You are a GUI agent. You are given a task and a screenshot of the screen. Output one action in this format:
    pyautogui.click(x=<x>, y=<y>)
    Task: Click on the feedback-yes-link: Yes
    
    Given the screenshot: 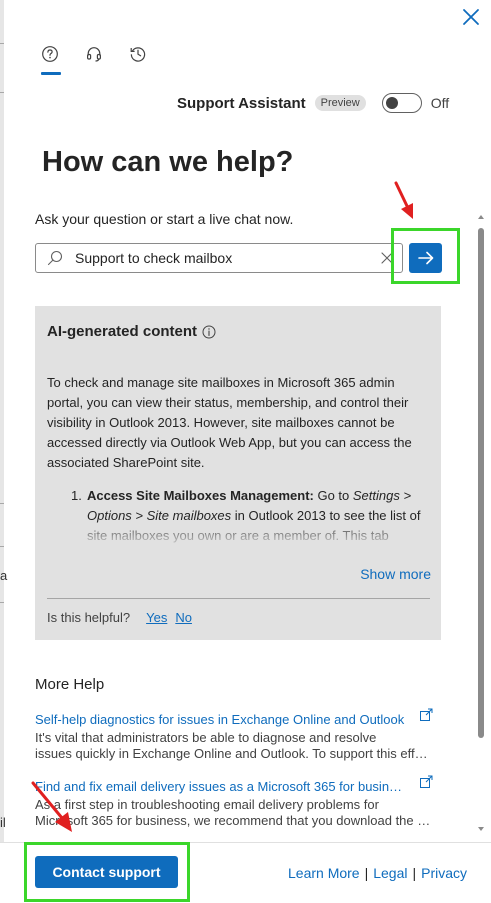 What is the action you would take?
    pyautogui.click(x=156, y=617)
    